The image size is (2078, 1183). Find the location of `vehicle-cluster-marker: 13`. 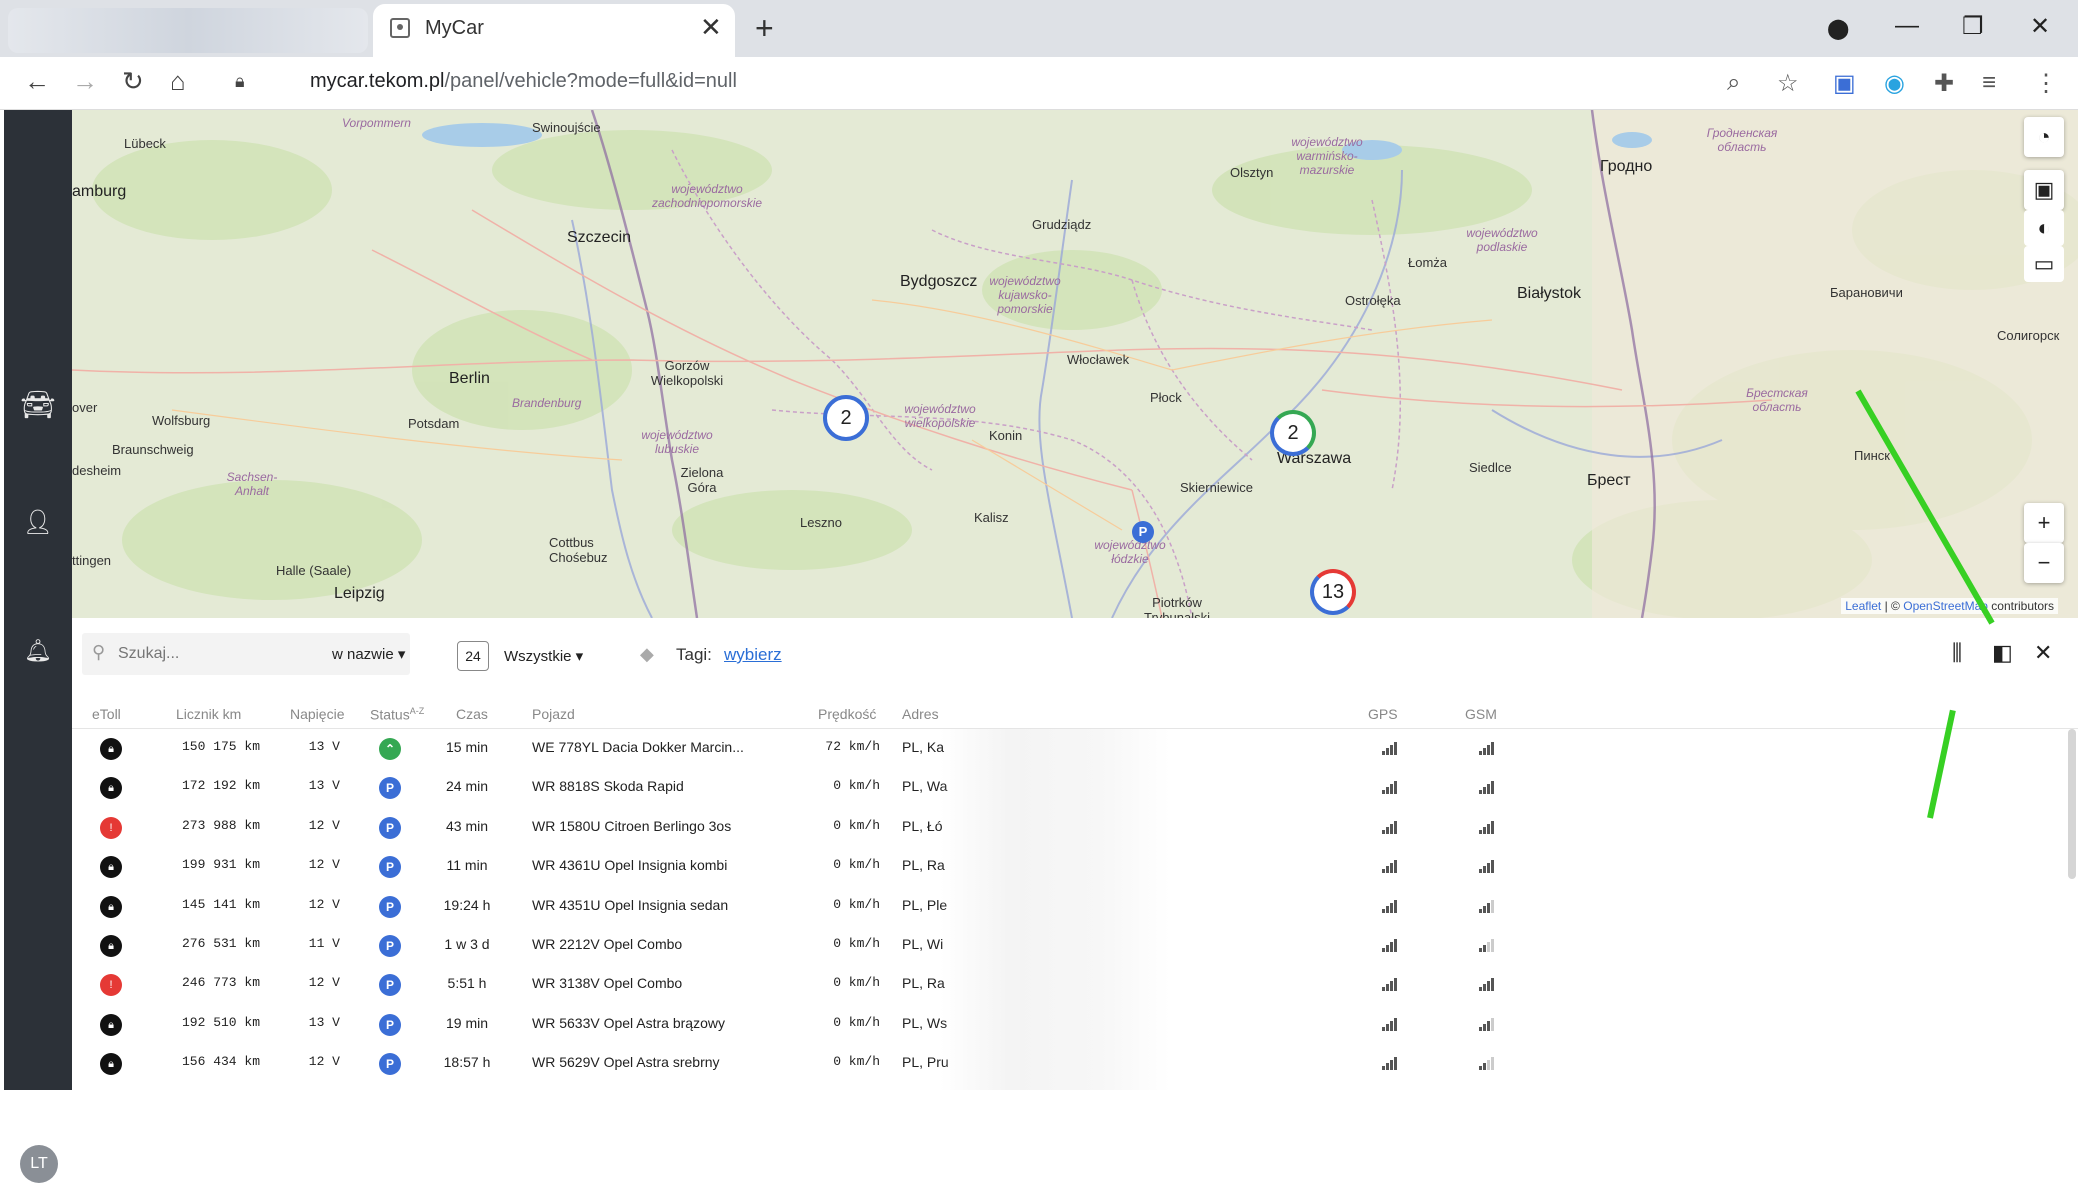

vehicle-cluster-marker: 13 is located at coordinates (1333, 592).